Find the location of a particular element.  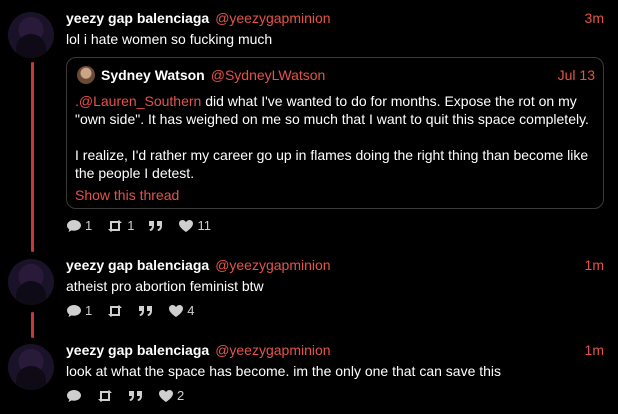

retweet-button: 1 is located at coordinates (120, 225).